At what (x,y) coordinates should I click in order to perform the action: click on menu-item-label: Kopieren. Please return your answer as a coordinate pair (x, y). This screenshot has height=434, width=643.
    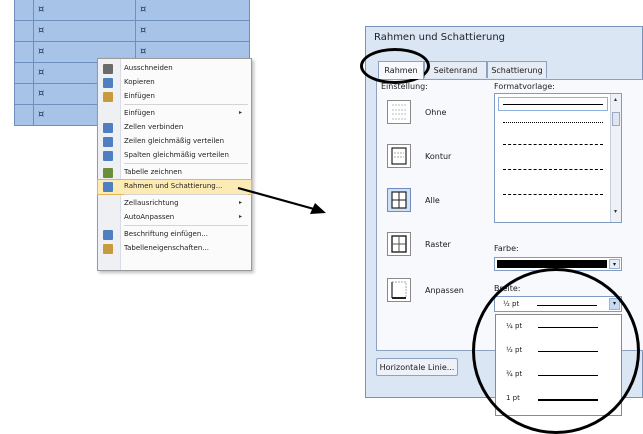
    Looking at the image, I should click on (139, 82).